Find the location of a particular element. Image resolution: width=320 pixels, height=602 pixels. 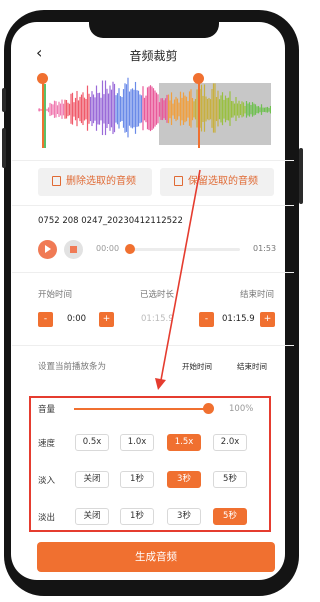

start-handle is located at coordinates (42, 78).